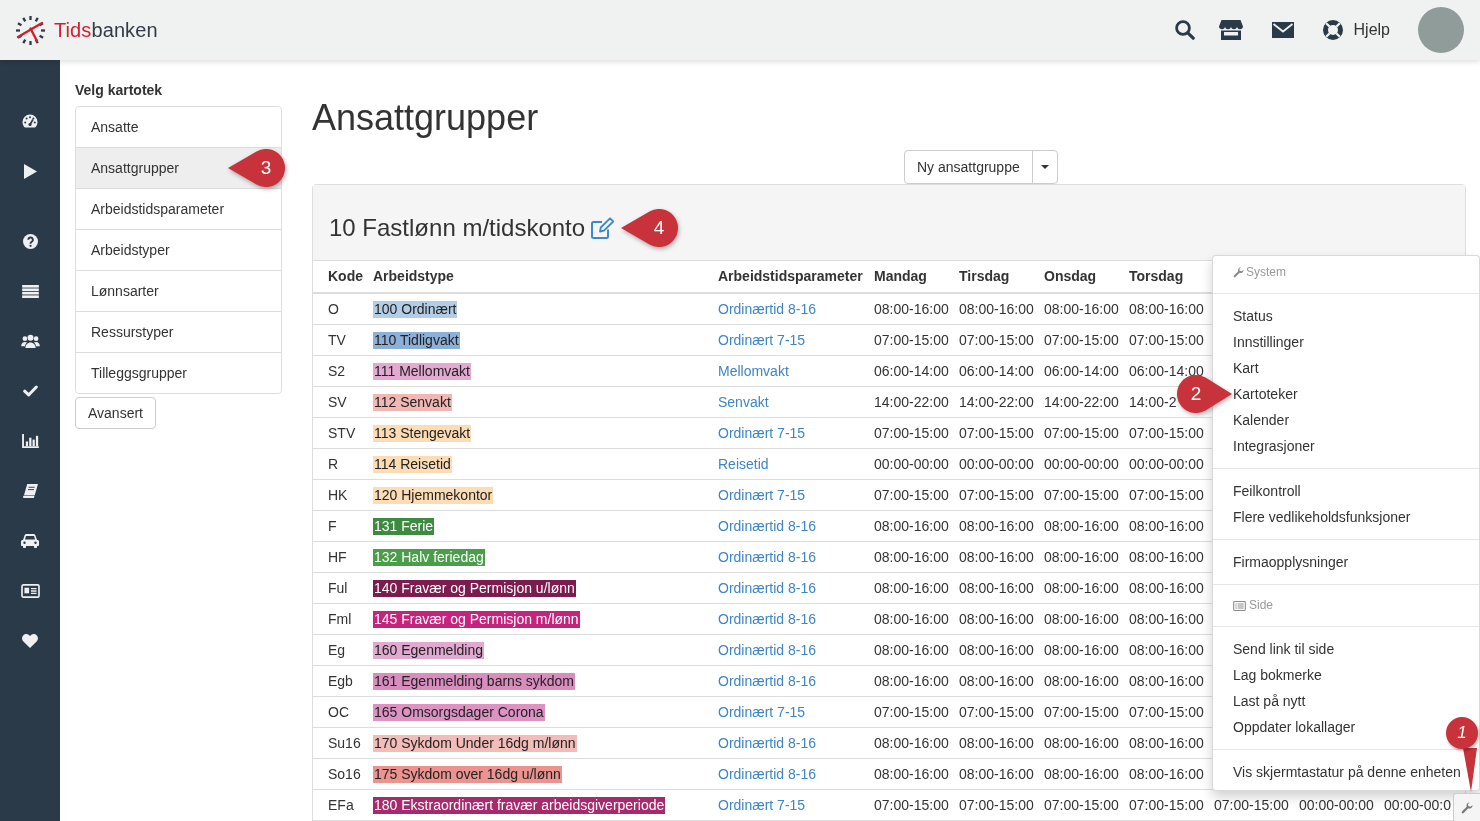 This screenshot has height=821, width=1480. I want to click on shift-code: OC, so click(338, 711).